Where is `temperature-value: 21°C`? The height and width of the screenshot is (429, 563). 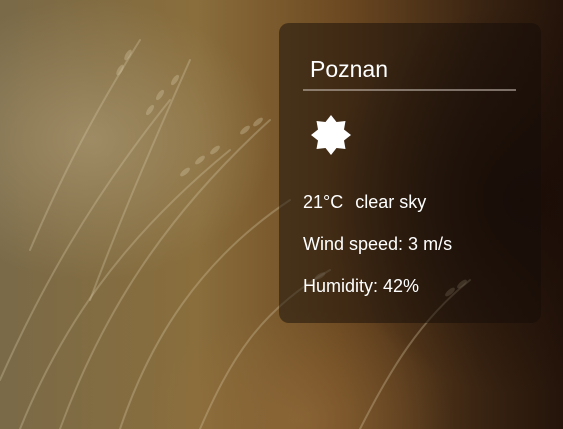 temperature-value: 21°C is located at coordinates (323, 202).